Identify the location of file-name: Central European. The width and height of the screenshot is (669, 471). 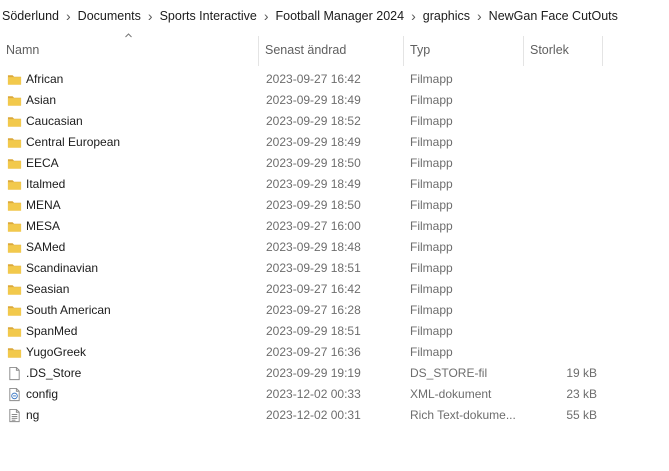
(73, 142).